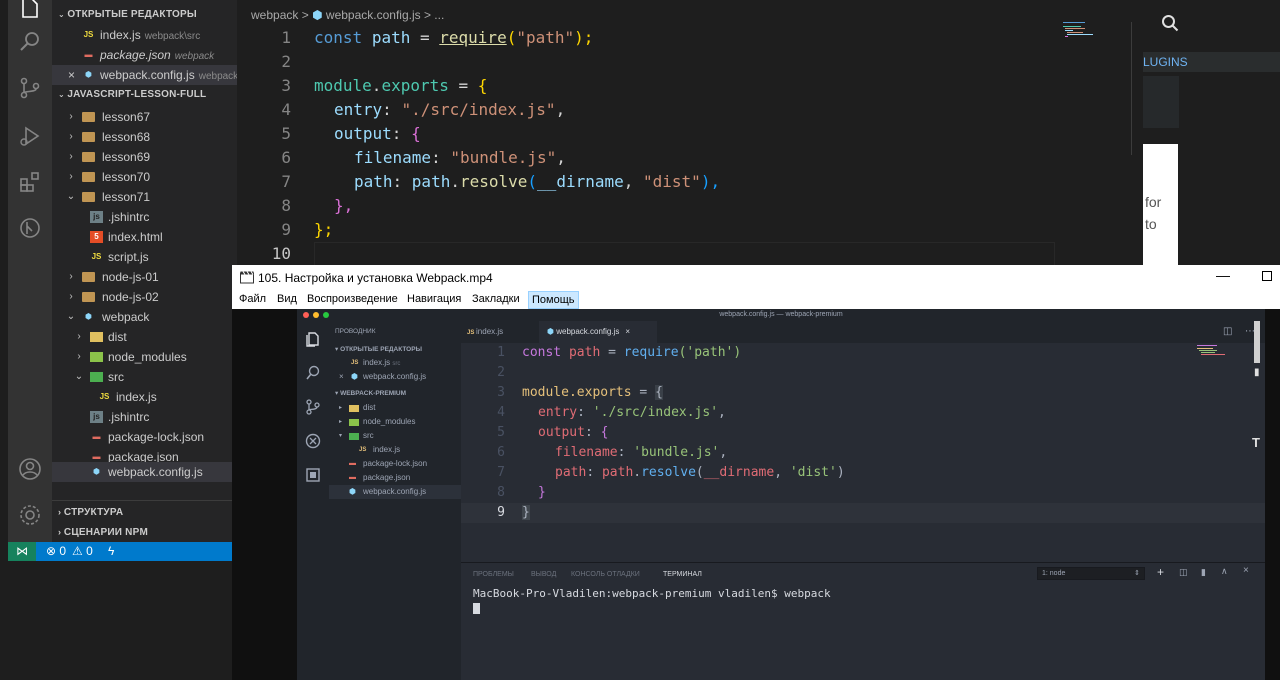 Image resolution: width=1280 pixels, height=680 pixels. I want to click on menu-playback: Воспроизведение, so click(352, 299).